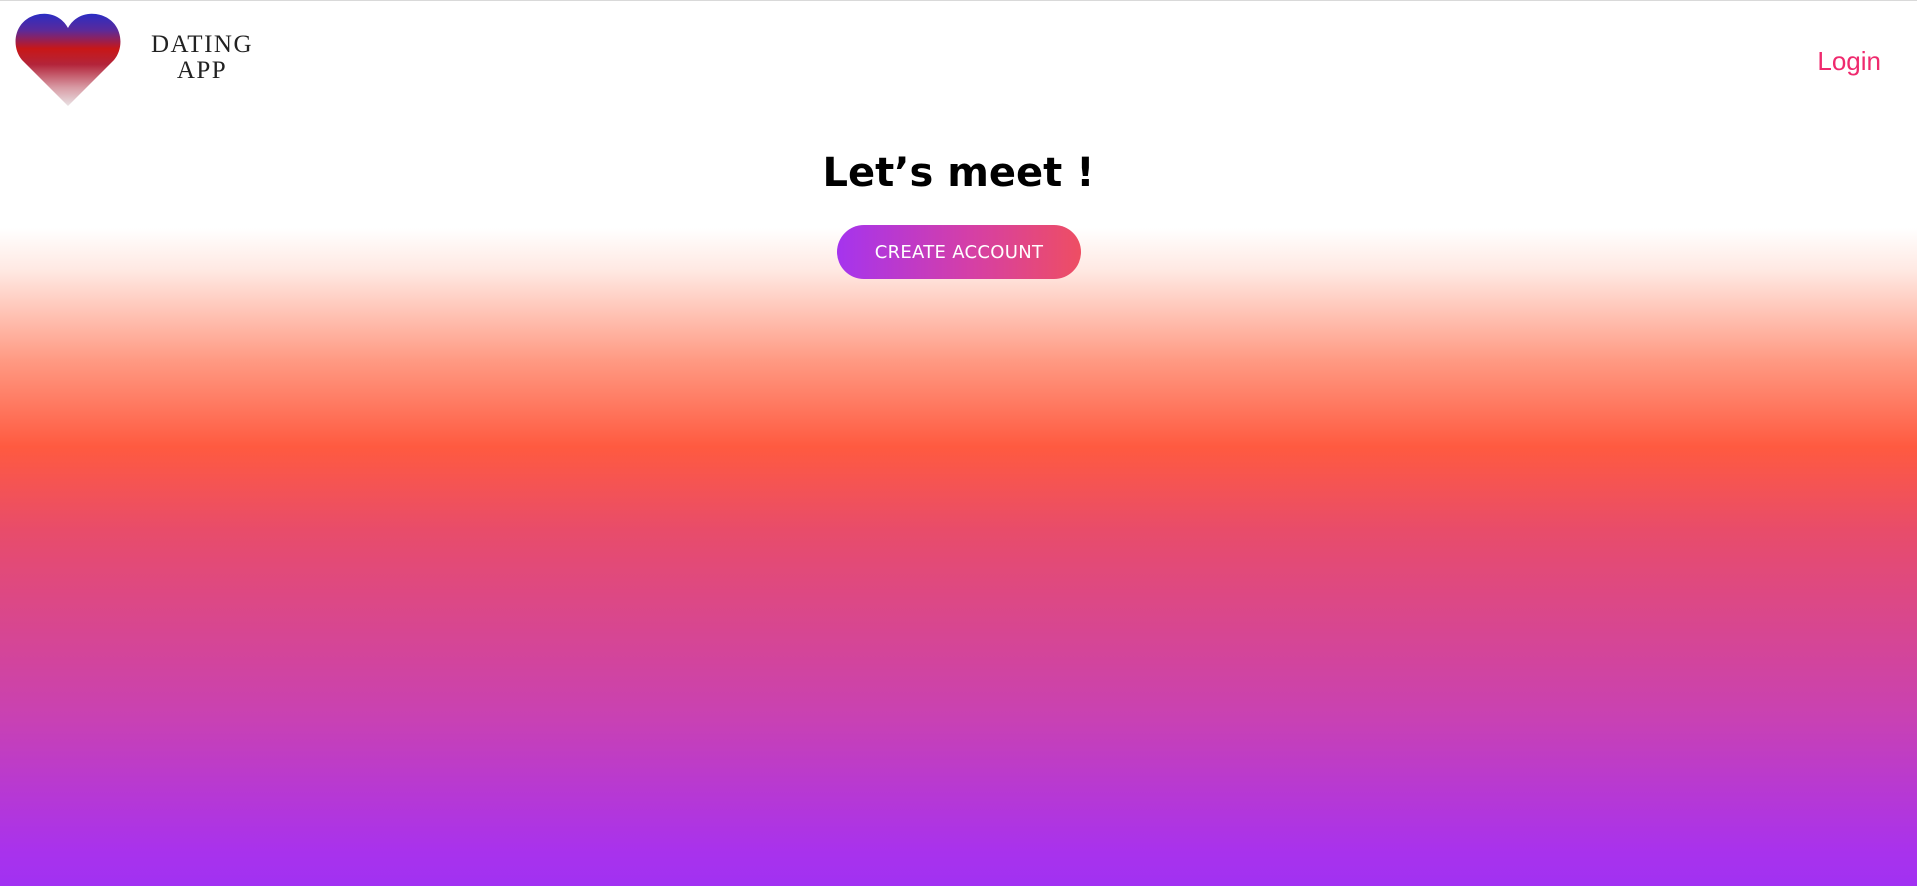  I want to click on create-account-button: CREATE ACCOUNT, so click(959, 252).